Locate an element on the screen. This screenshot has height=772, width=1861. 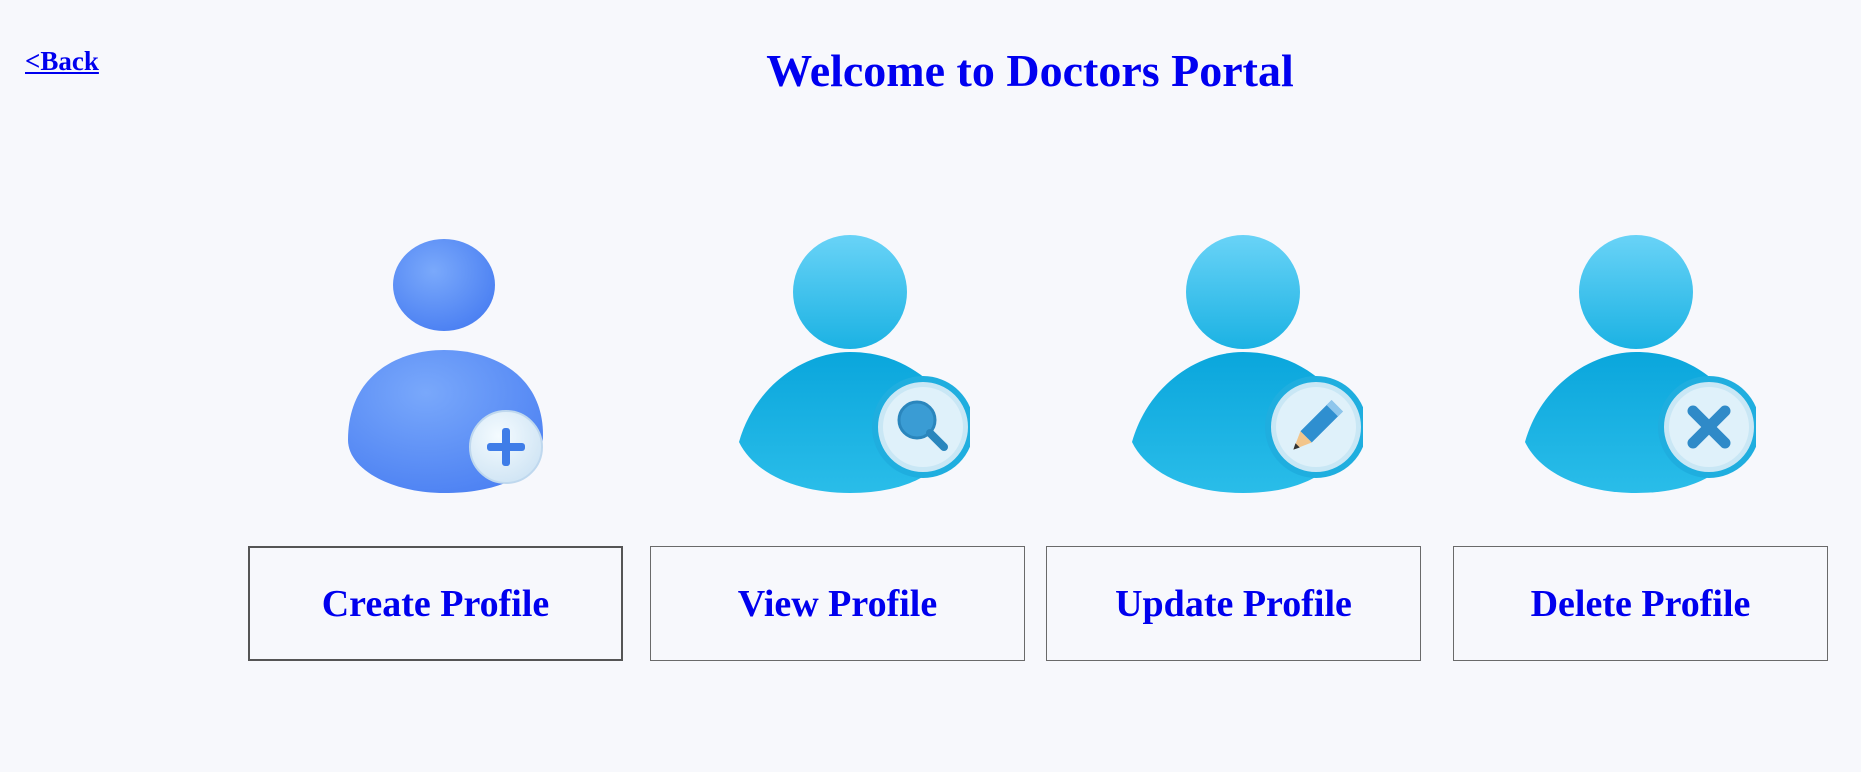
user-delete-icon is located at coordinates (1636, 370).